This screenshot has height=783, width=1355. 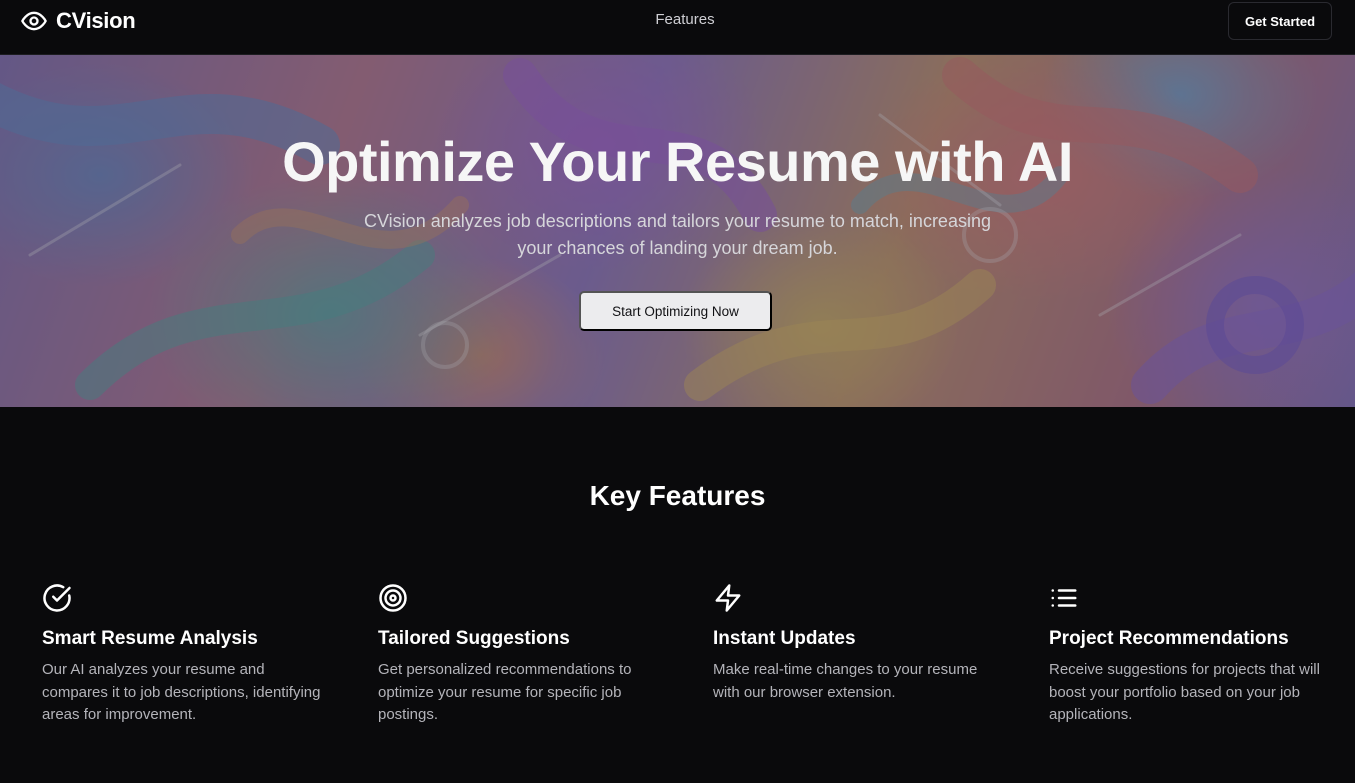 What do you see at coordinates (675, 311) in the screenshot?
I see `start-optimizing-button: Start Optimizing Now` at bounding box center [675, 311].